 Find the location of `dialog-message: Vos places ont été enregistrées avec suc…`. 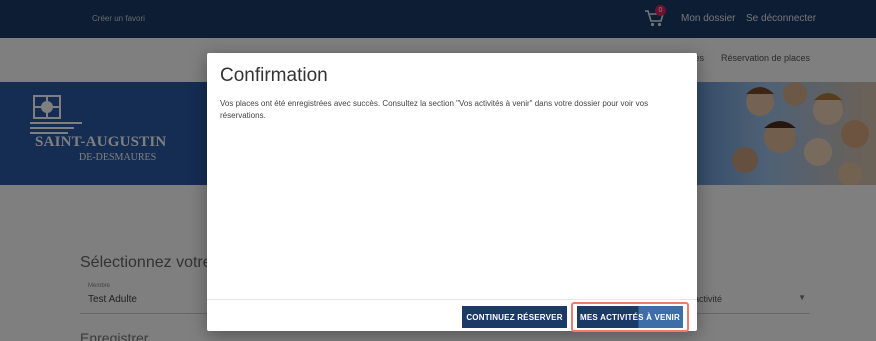

dialog-message: Vos places ont été enregistrées avec suc… is located at coordinates (434, 109).